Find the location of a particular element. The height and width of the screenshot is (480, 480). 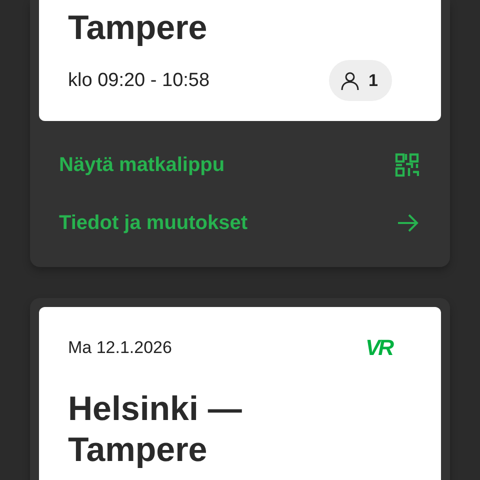

person-icon is located at coordinates (350, 80).